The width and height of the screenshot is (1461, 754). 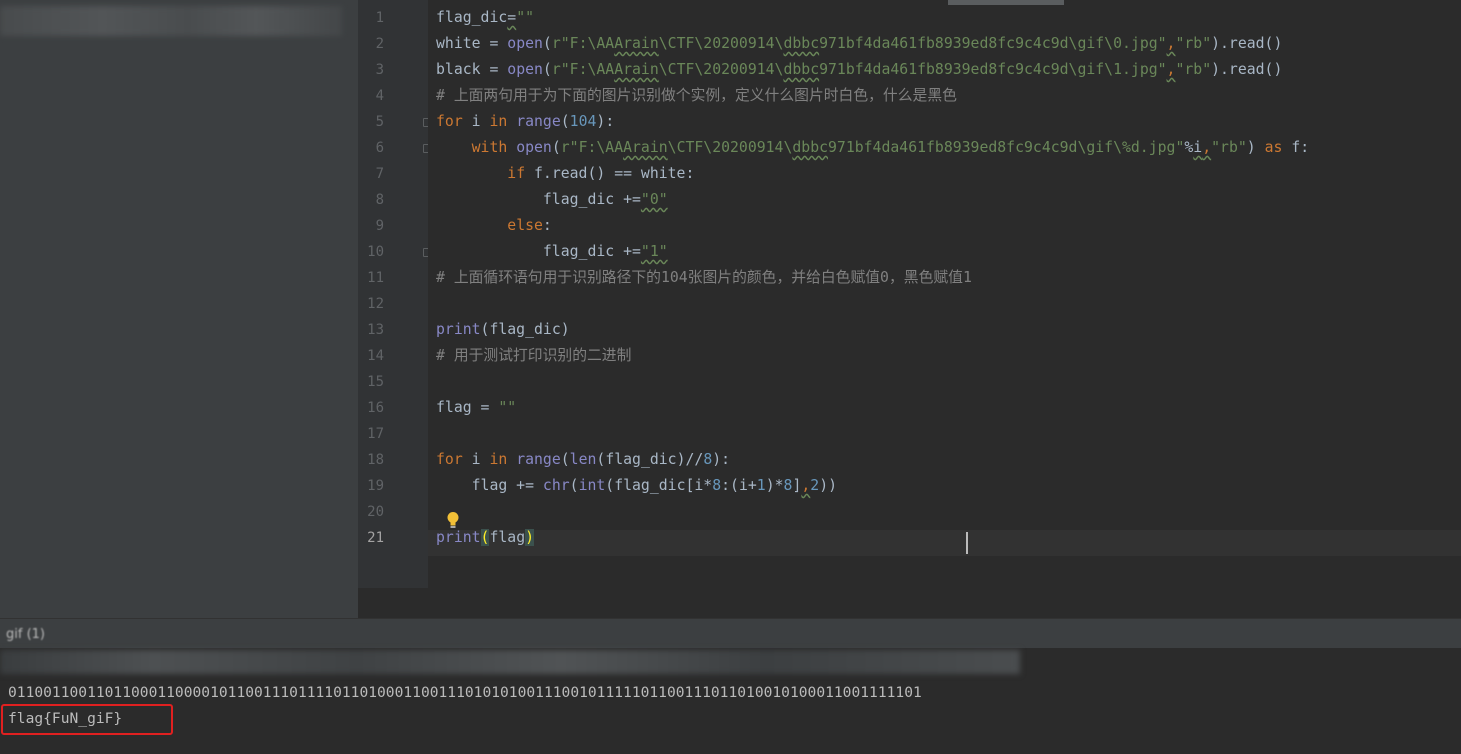 I want to click on line-number: 20, so click(x=375, y=512).